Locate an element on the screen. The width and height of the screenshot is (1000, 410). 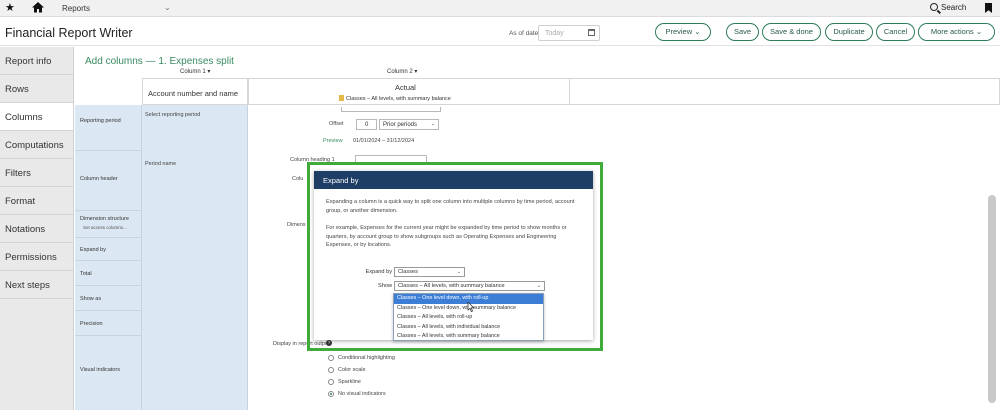
sidebar-item-columns: Columns is located at coordinates (36, 117).